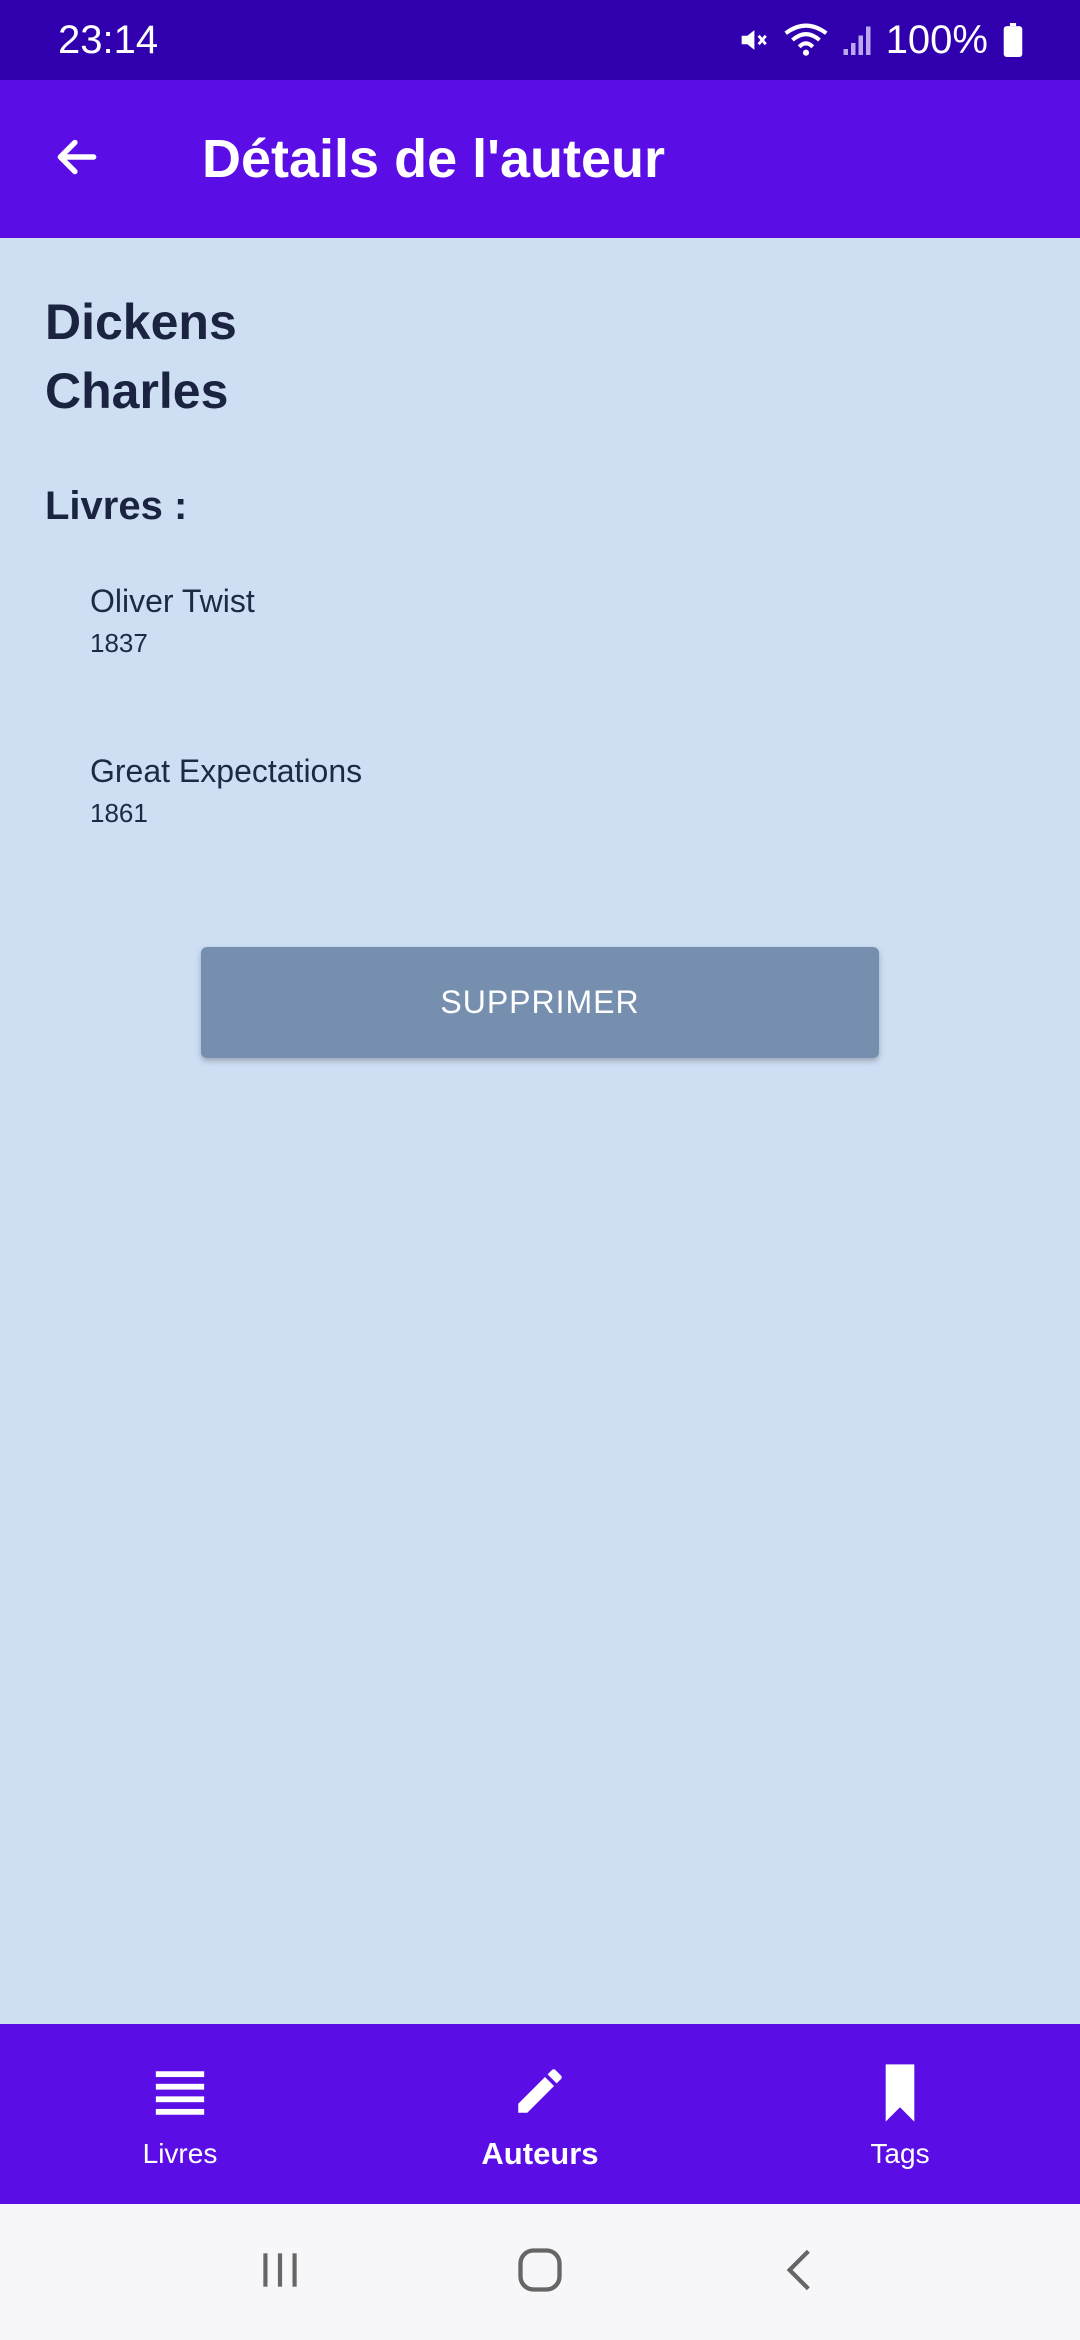  Describe the element at coordinates (226, 791) in the screenshot. I see `book-item: Great Expectations 1861` at that location.